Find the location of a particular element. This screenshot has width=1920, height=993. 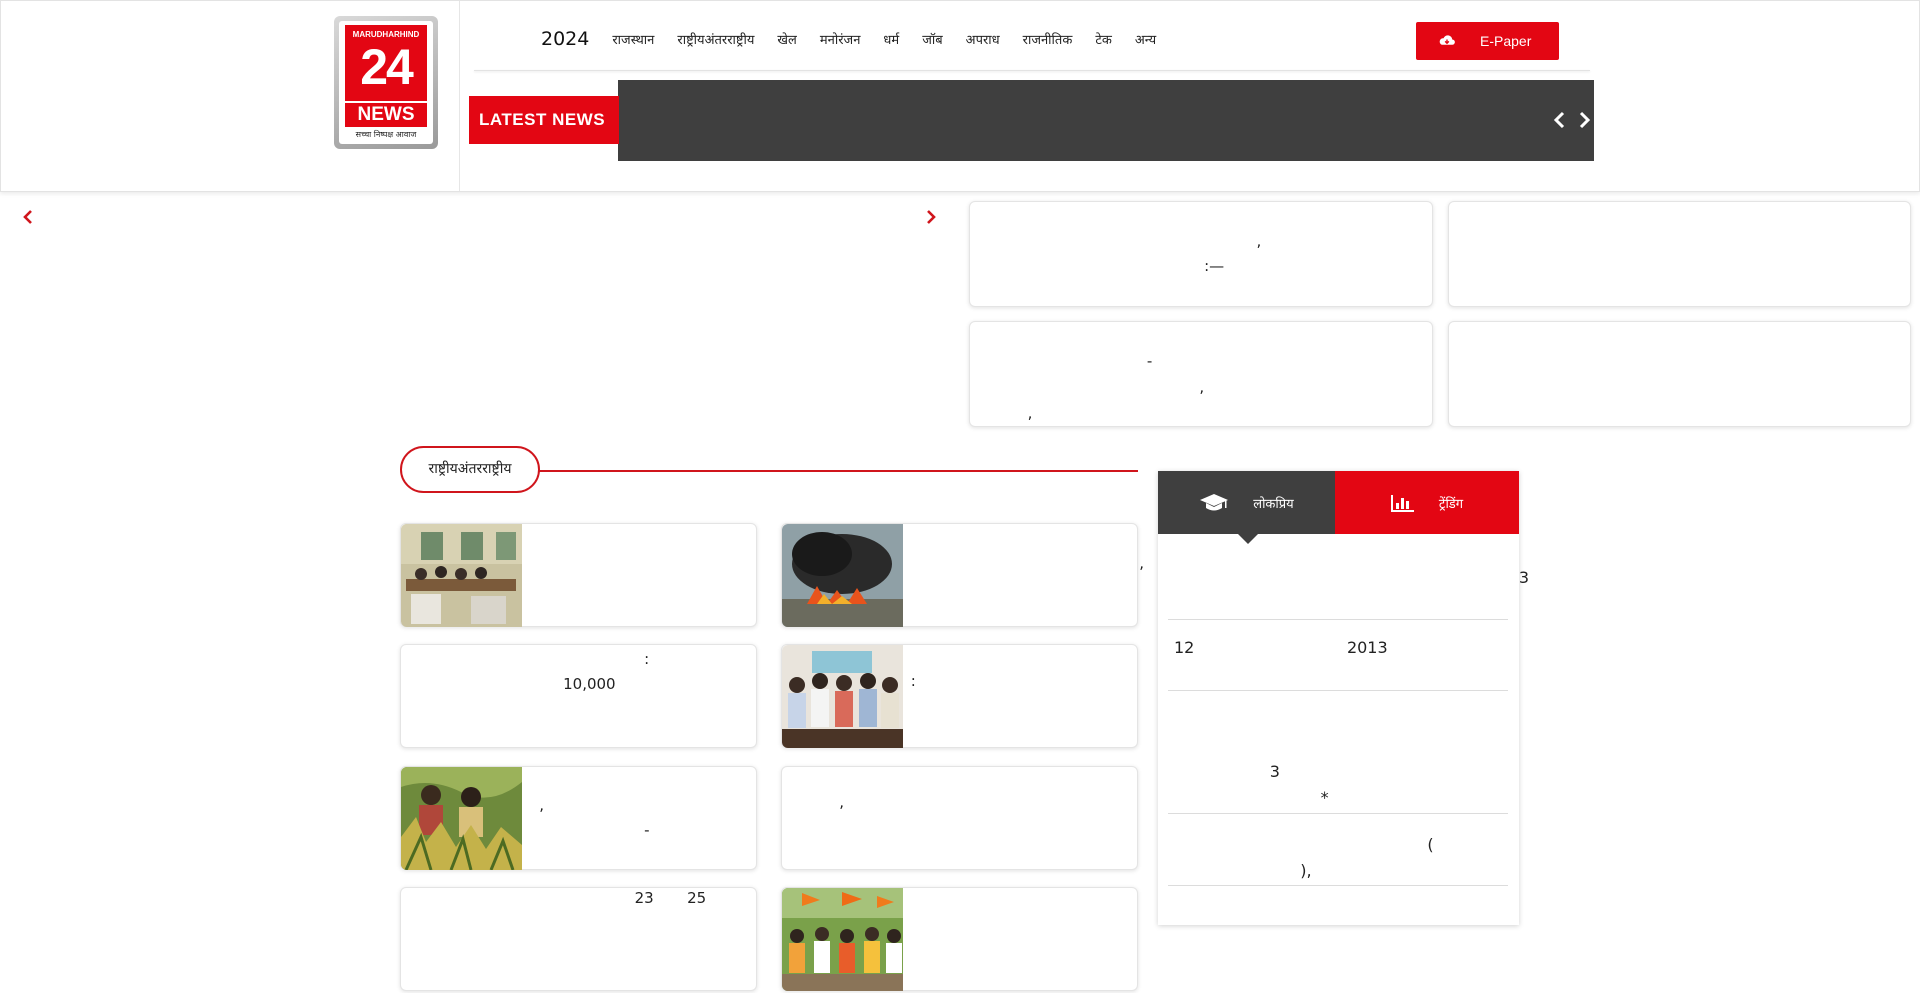

nav-item-crime: अपराध is located at coordinates (983, 39).